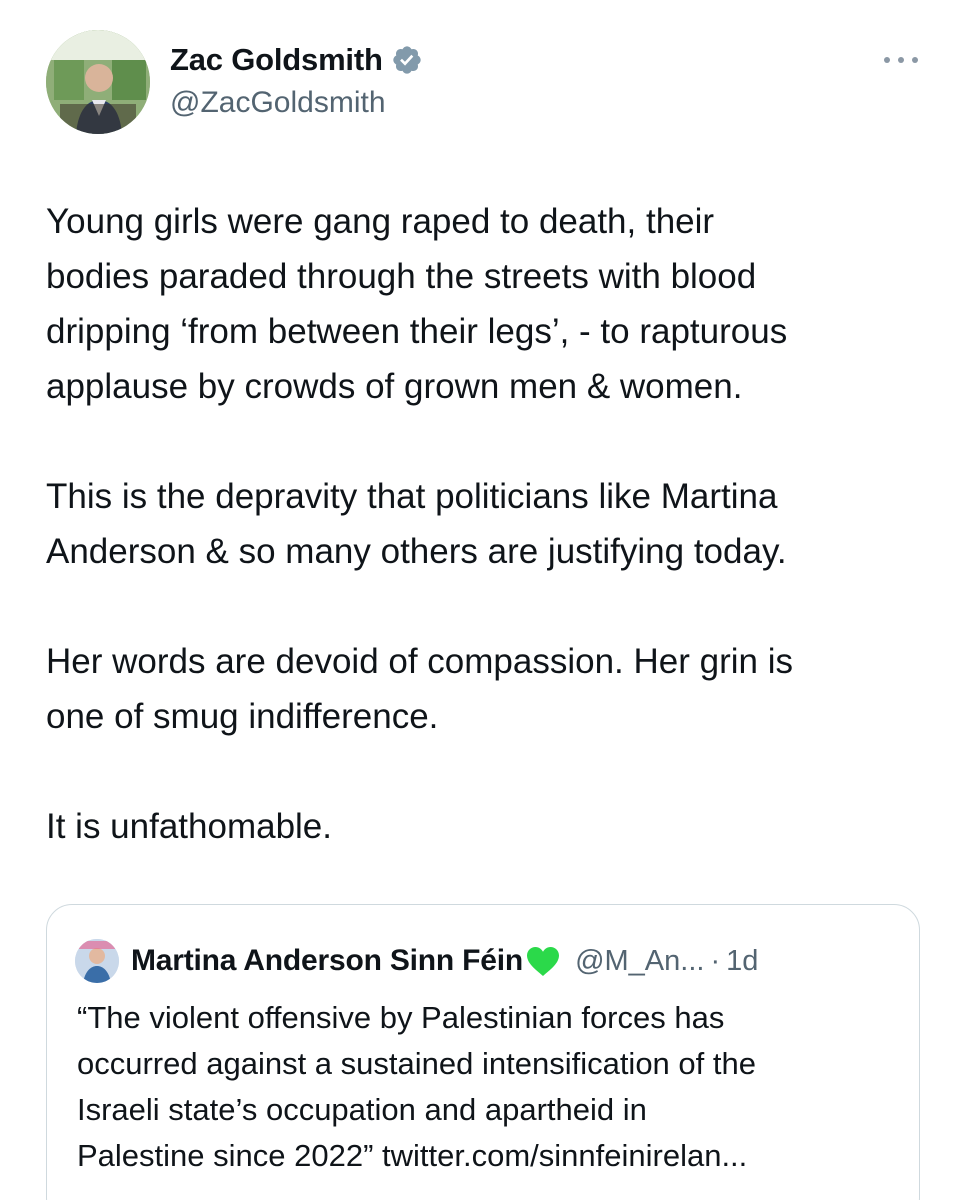 This screenshot has width=966, height=1200. Describe the element at coordinates (327, 961) in the screenshot. I see `quoted-author-display-name: Martina Anderson Sinn Féin` at that location.